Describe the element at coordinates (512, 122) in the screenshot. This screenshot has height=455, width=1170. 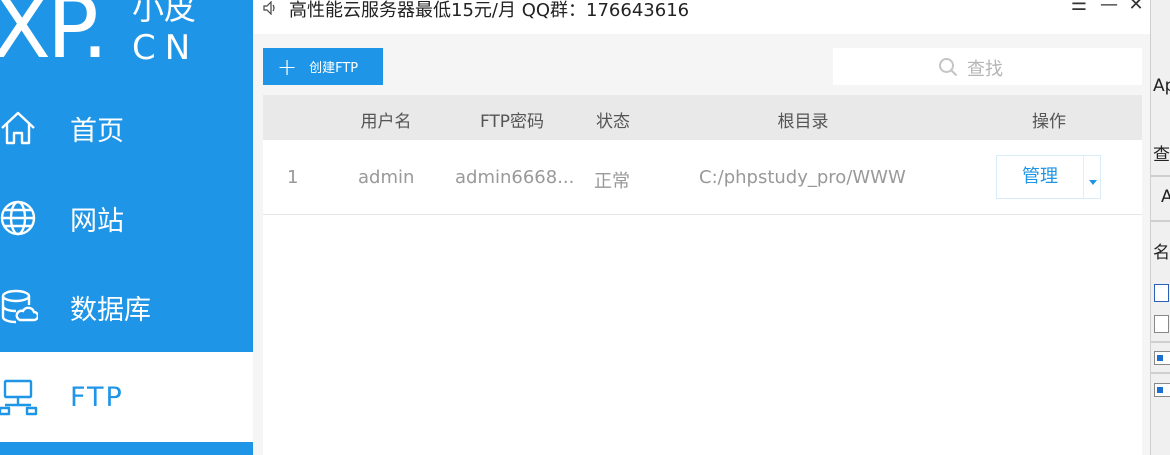
I see `column-header-password: FTP密码` at that location.